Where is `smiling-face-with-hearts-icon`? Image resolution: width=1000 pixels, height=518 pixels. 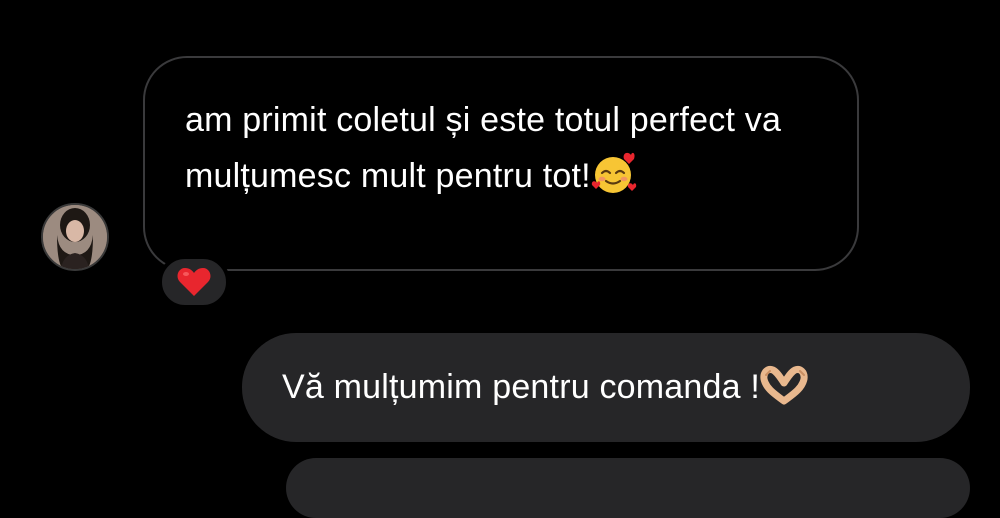 smiling-face-with-hearts-icon is located at coordinates (615, 181).